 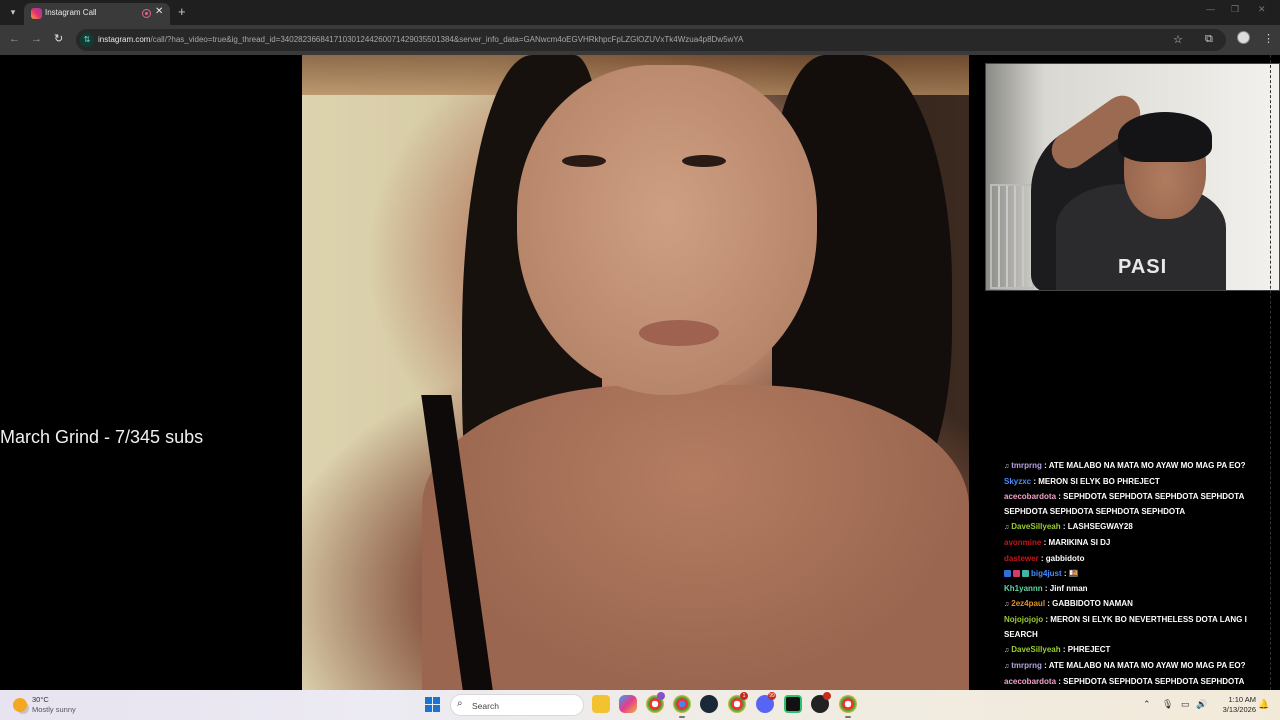 I want to click on weather-description: Mostly sunny, so click(x=54, y=709).